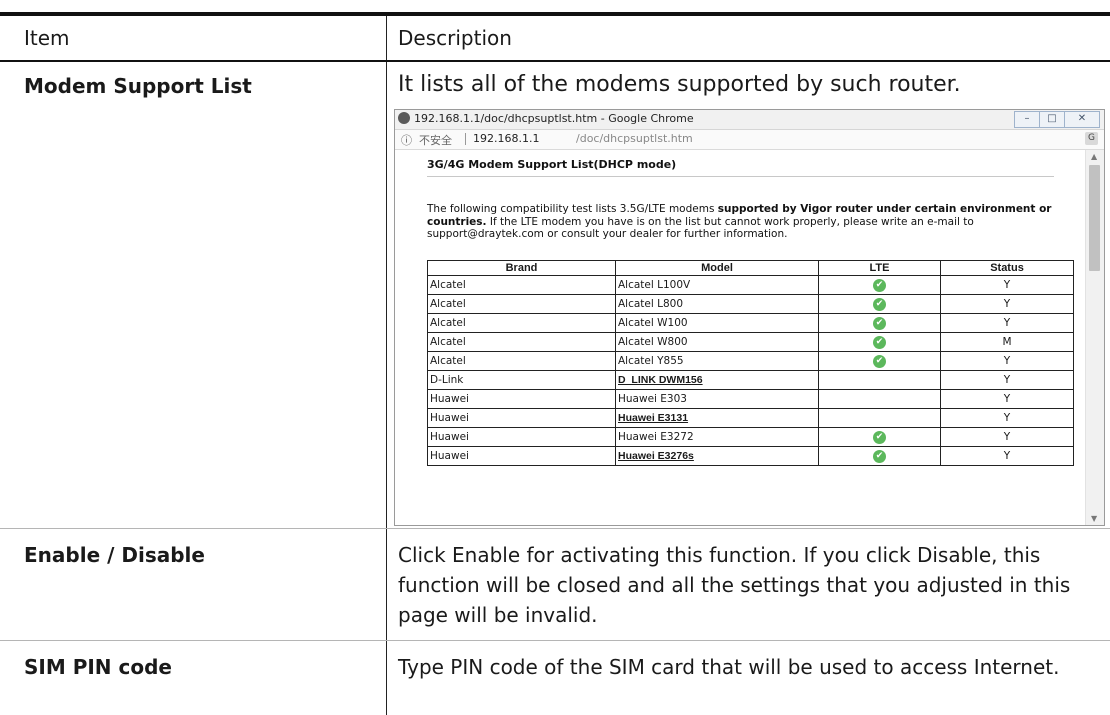  Describe the element at coordinates (555, 14) in the screenshot. I see `table-top-rule` at that location.